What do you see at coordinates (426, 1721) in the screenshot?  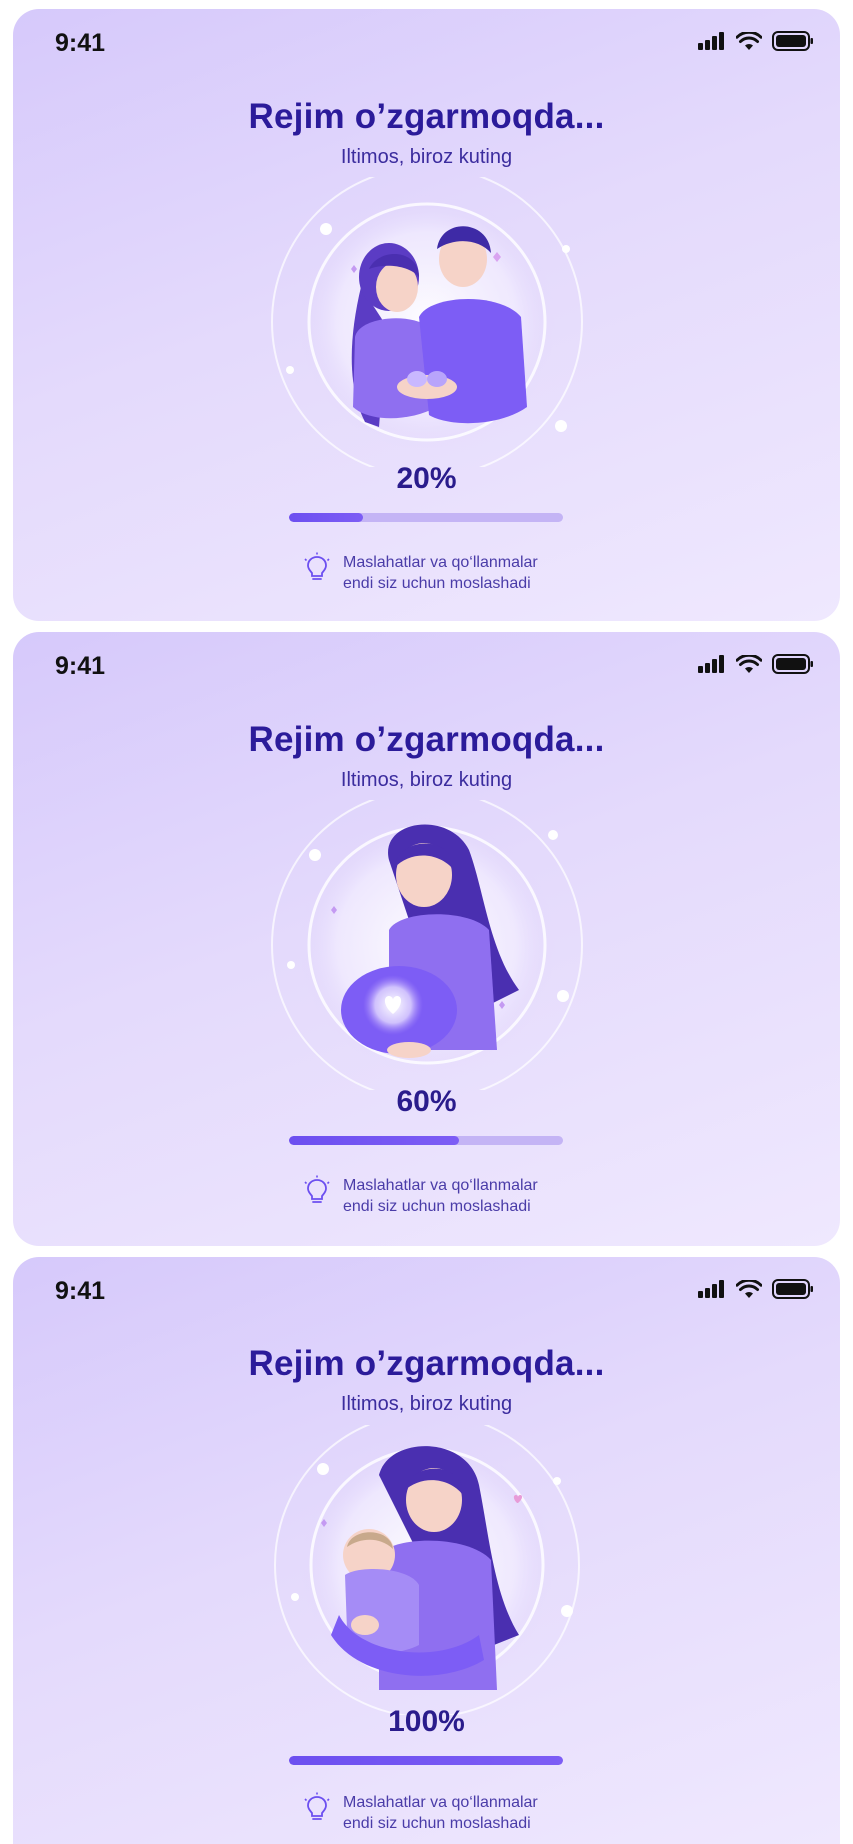 I see `progress-percent: 100%` at bounding box center [426, 1721].